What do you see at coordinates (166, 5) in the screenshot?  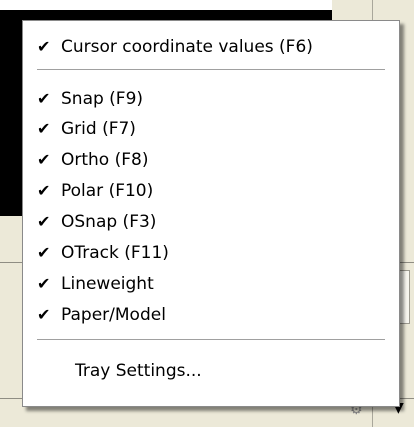 I see `canvas-top-strip` at bounding box center [166, 5].